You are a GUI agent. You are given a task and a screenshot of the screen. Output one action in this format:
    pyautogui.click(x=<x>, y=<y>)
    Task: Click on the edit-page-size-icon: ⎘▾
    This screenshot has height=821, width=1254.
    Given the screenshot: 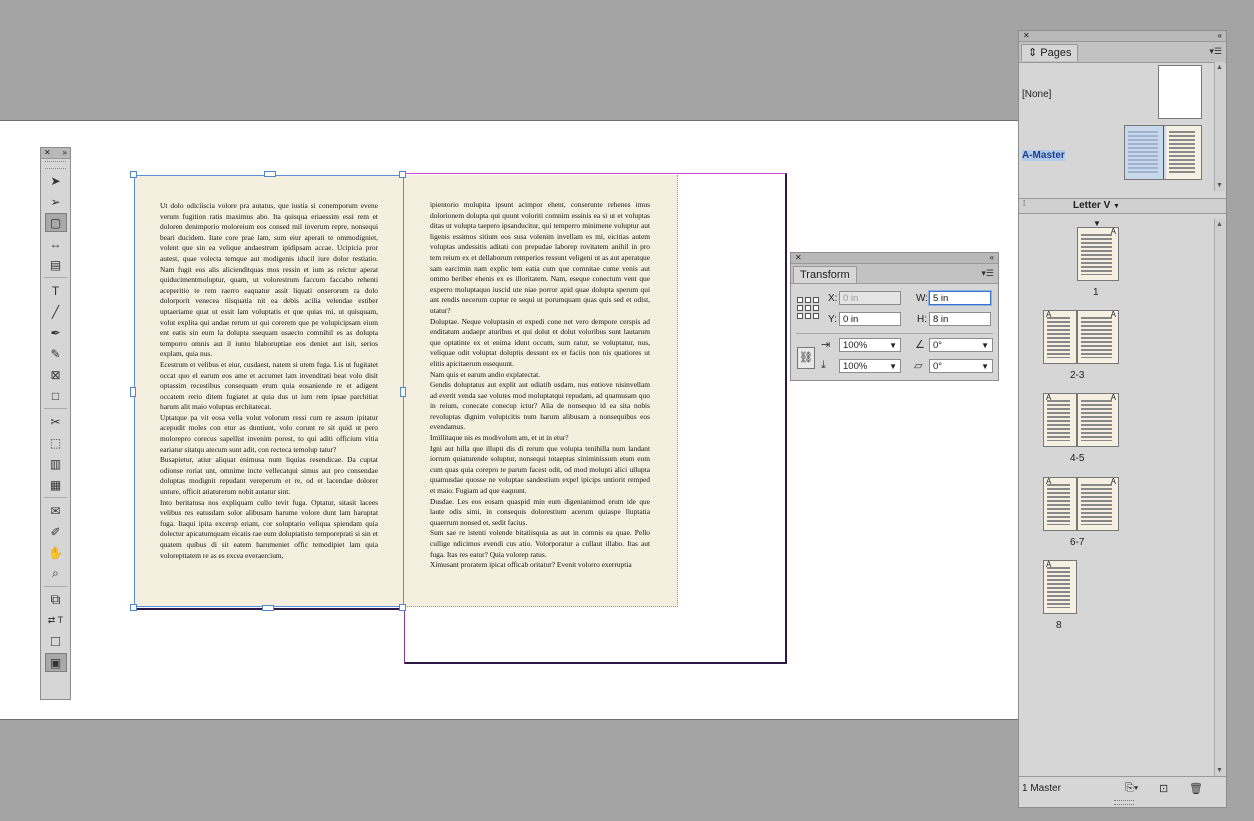 What is the action you would take?
    pyautogui.click(x=1131, y=788)
    